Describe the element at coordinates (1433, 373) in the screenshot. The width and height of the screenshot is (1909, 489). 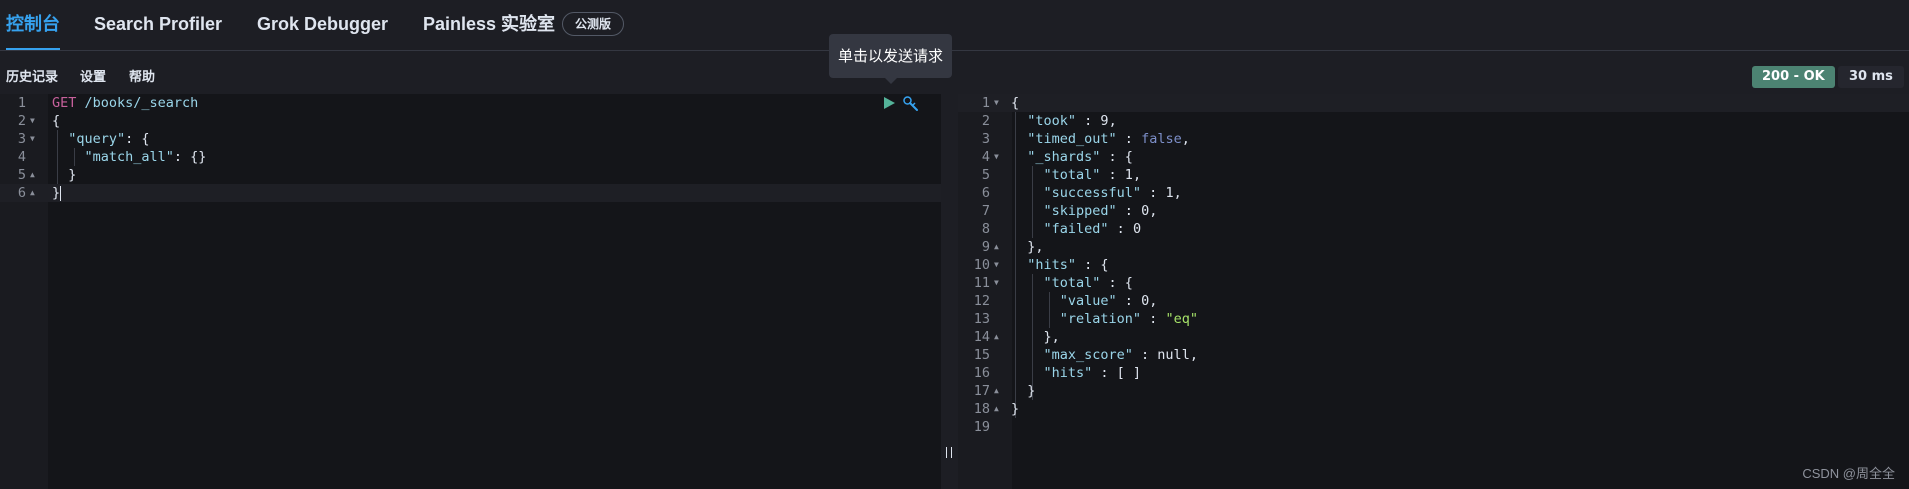
I see `code-line: 16 "hits" : [ ]` at that location.